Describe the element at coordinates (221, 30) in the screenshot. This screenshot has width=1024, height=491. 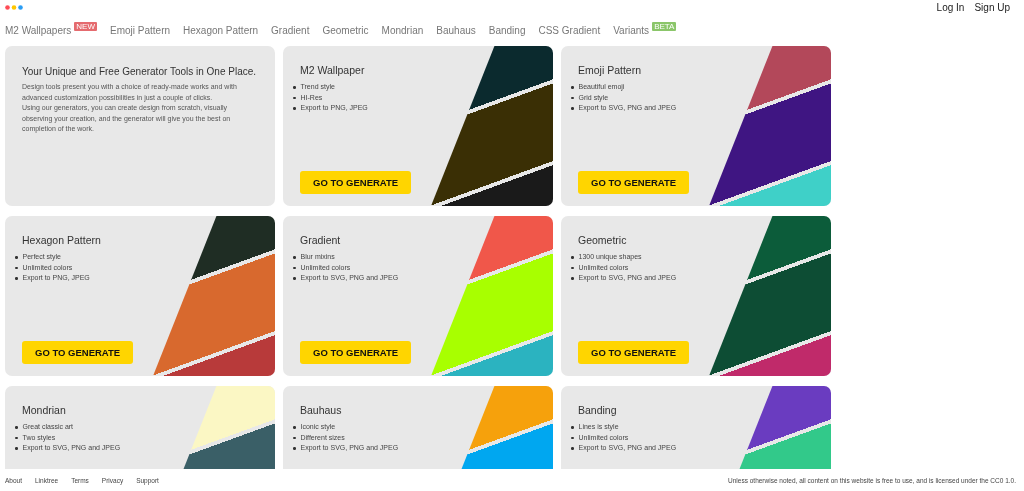
I see `nav-link: Hexagon Pattern` at that location.